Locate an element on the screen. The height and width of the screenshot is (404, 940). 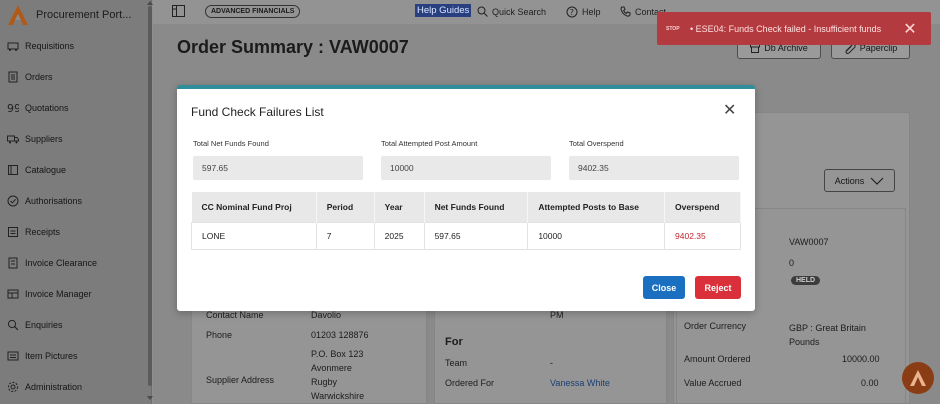
total-overspend-field: 9402.35 is located at coordinates (654, 168).